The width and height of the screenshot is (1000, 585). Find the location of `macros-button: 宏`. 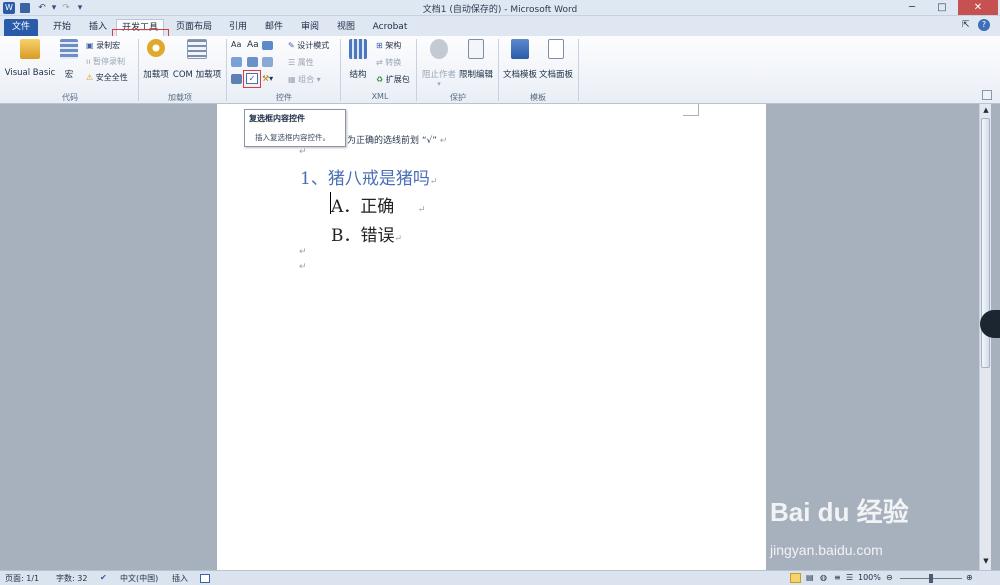

macros-button: 宏 is located at coordinates (69, 59).